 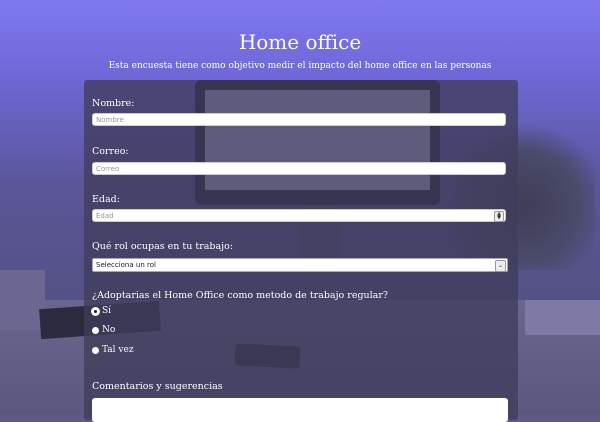 I want to click on radio-option-no: No, so click(x=103, y=330).